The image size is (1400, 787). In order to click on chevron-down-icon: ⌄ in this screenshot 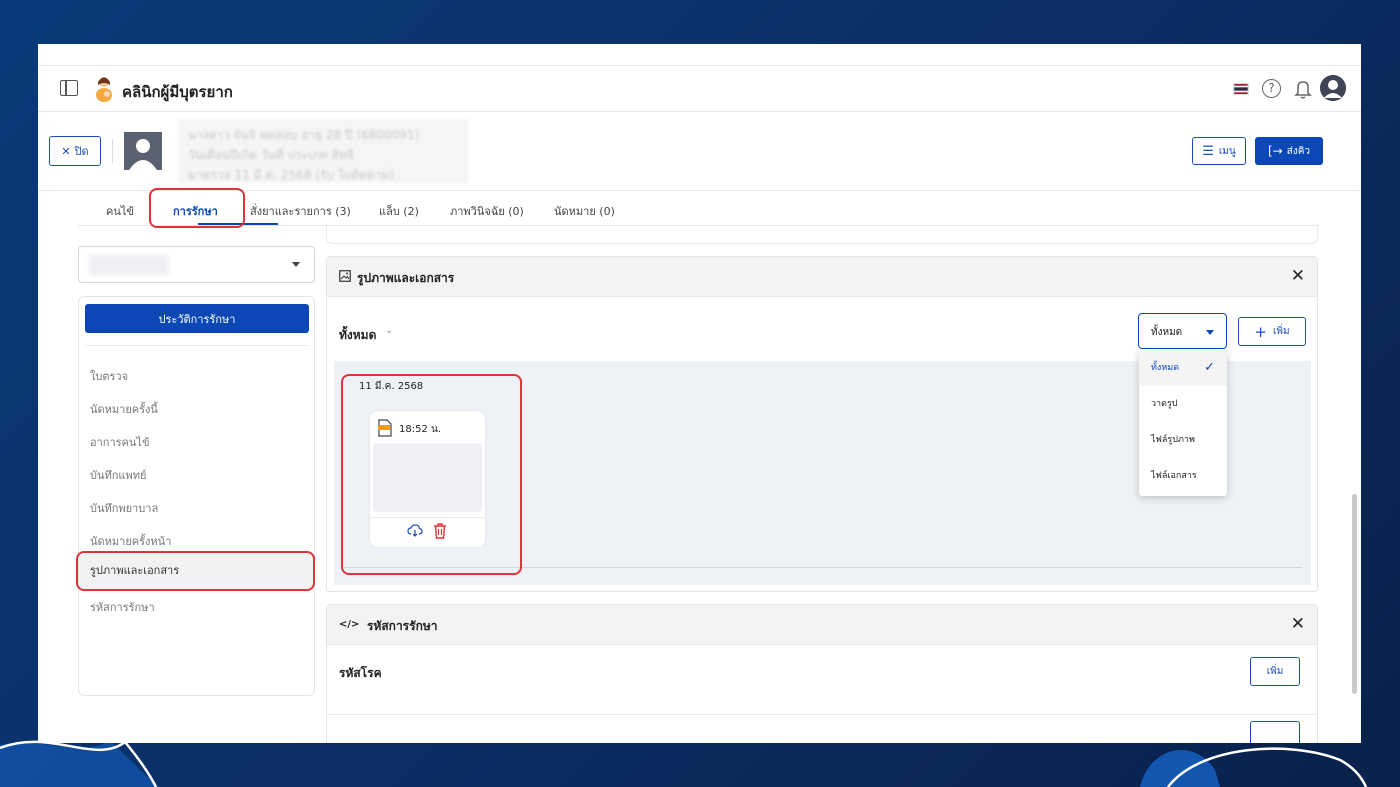, I will do `click(389, 330)`.